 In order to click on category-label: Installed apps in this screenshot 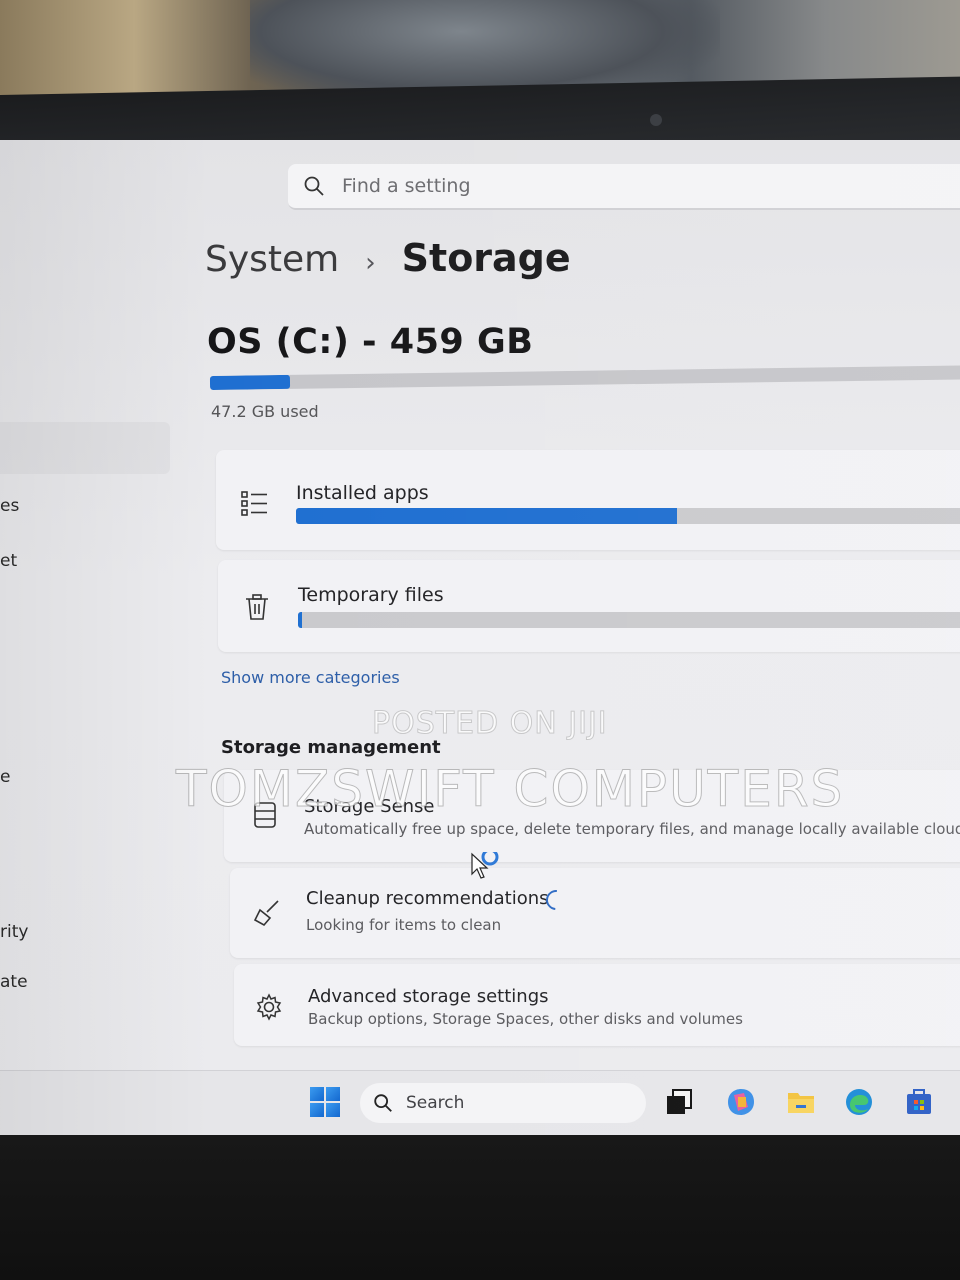, I will do `click(362, 493)`.